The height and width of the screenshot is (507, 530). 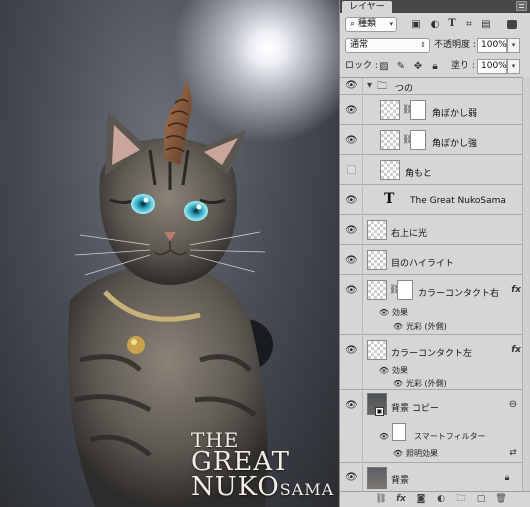 I want to click on panel-bottom-toolbar: ⛓︎ fx ◙ ◐ 🗀︎ ▢ 🗑︎, so click(x=435, y=499).